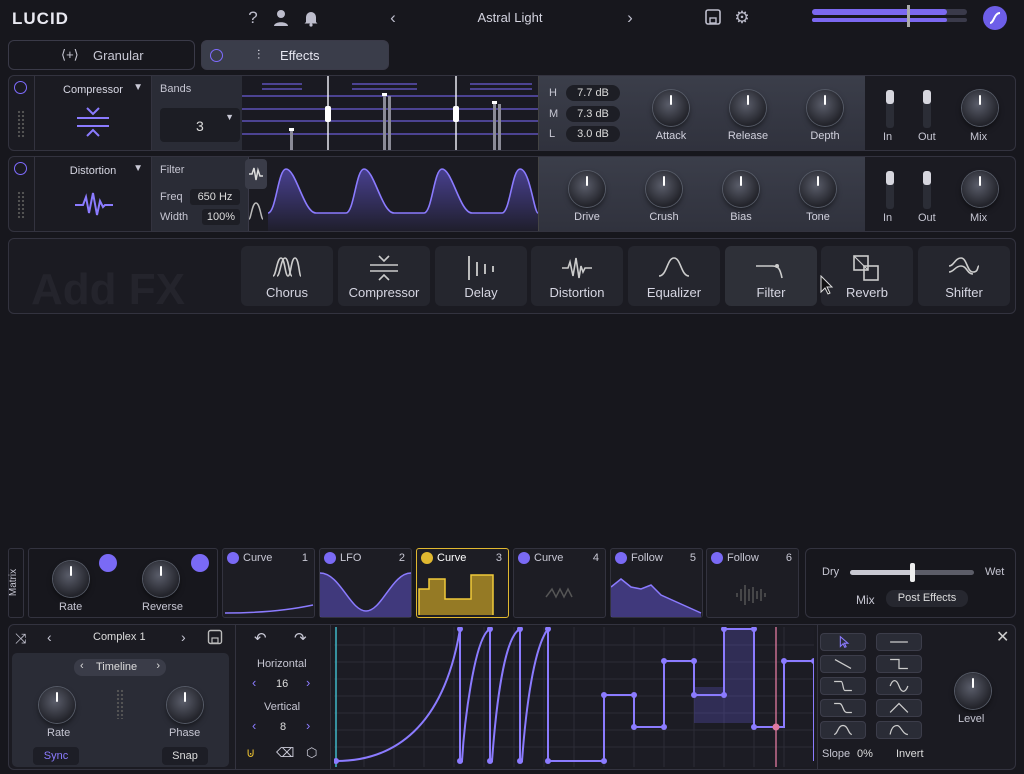 The height and width of the screenshot is (774, 1024). Describe the element at coordinates (964, 276) in the screenshot. I see `add-shifter-button: Shifter` at that location.